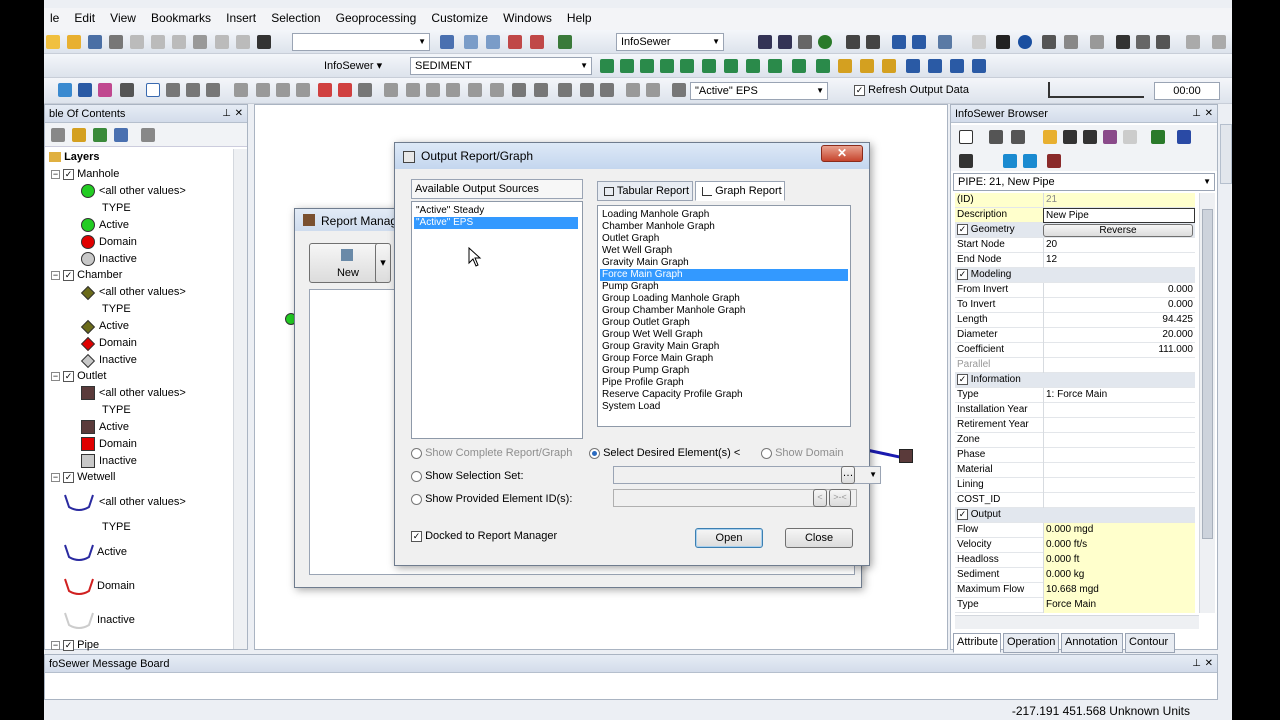  Describe the element at coordinates (1075, 575) in the screenshot. I see `prop-row-sediment: Sediment 0.000 kg` at that location.